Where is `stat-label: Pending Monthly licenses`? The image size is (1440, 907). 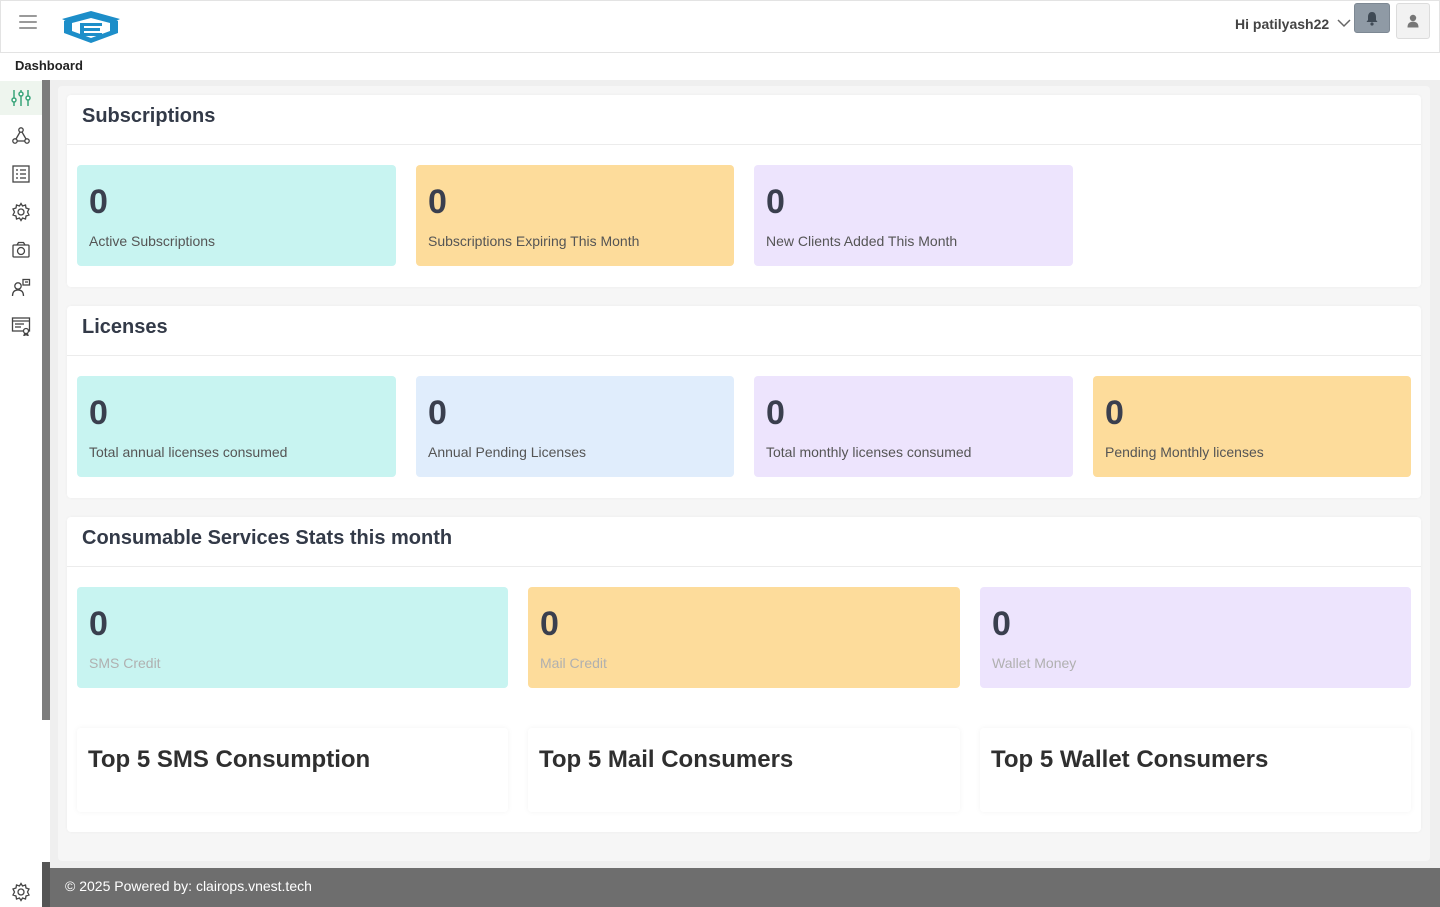 stat-label: Pending Monthly licenses is located at coordinates (1184, 452).